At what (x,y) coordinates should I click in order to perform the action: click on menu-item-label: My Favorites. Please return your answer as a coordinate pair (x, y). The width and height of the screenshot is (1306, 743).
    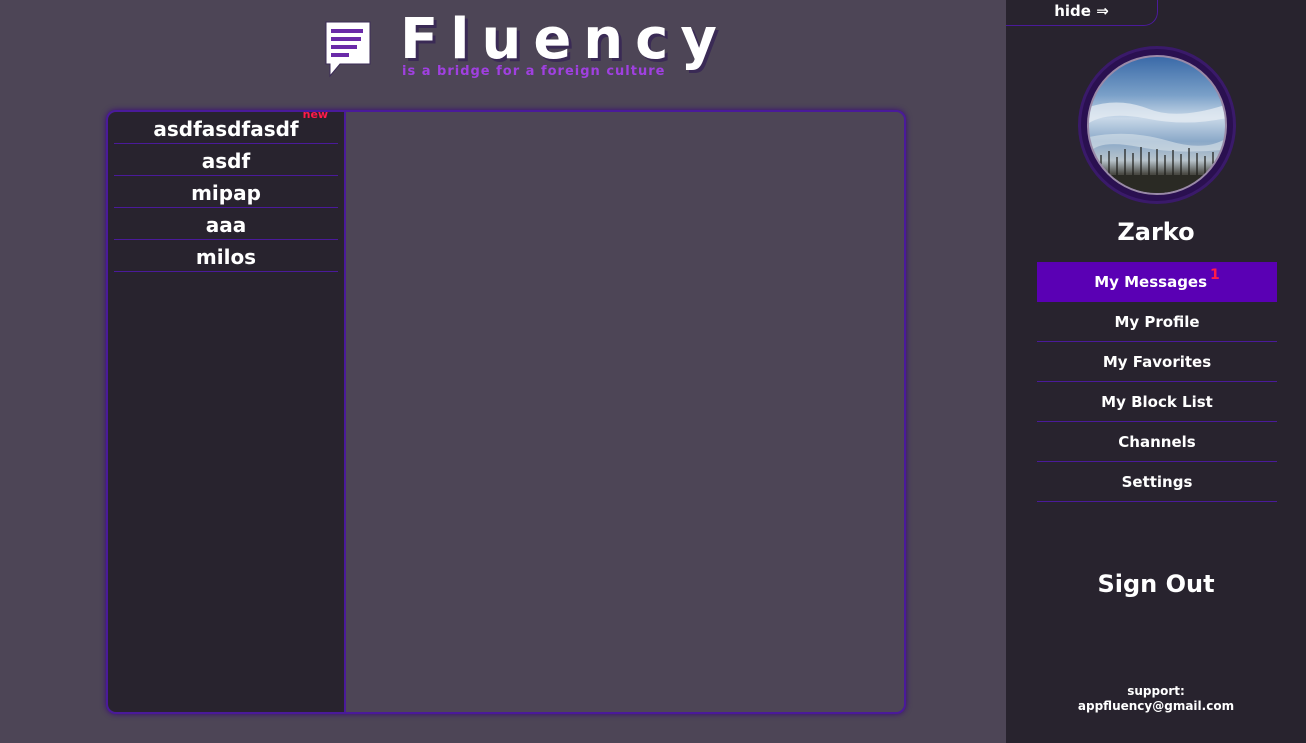
    Looking at the image, I should click on (1157, 362).